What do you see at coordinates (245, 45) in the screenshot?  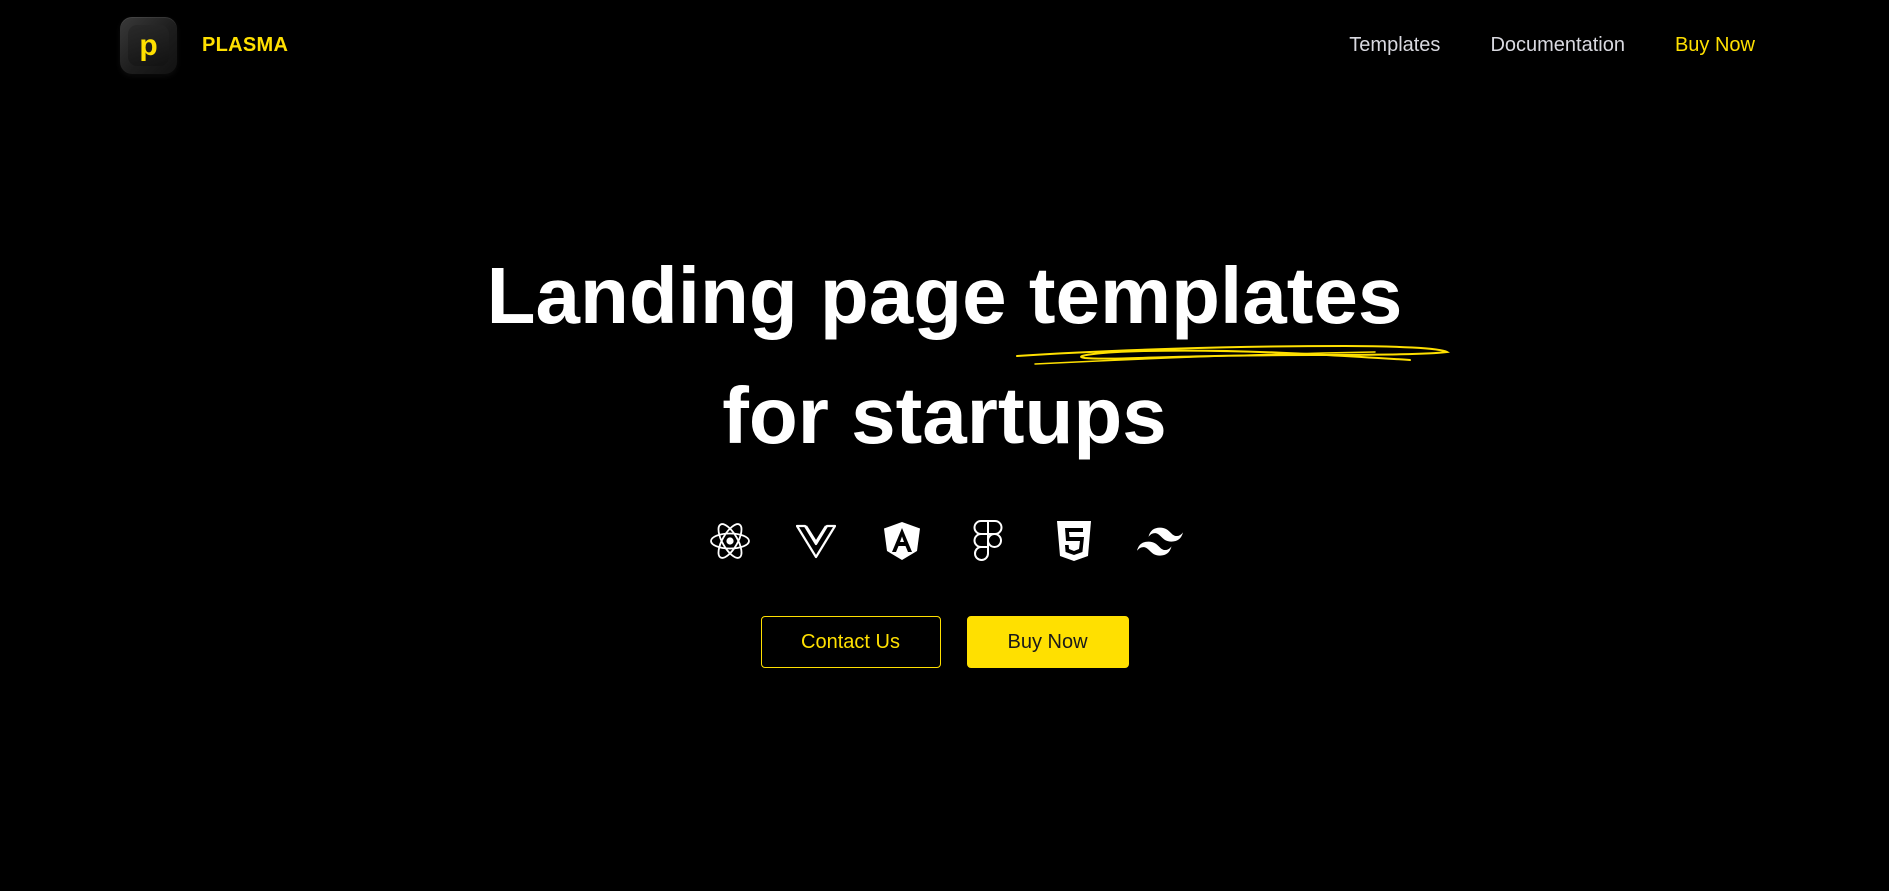 I see `brand-name: PLASMA` at bounding box center [245, 45].